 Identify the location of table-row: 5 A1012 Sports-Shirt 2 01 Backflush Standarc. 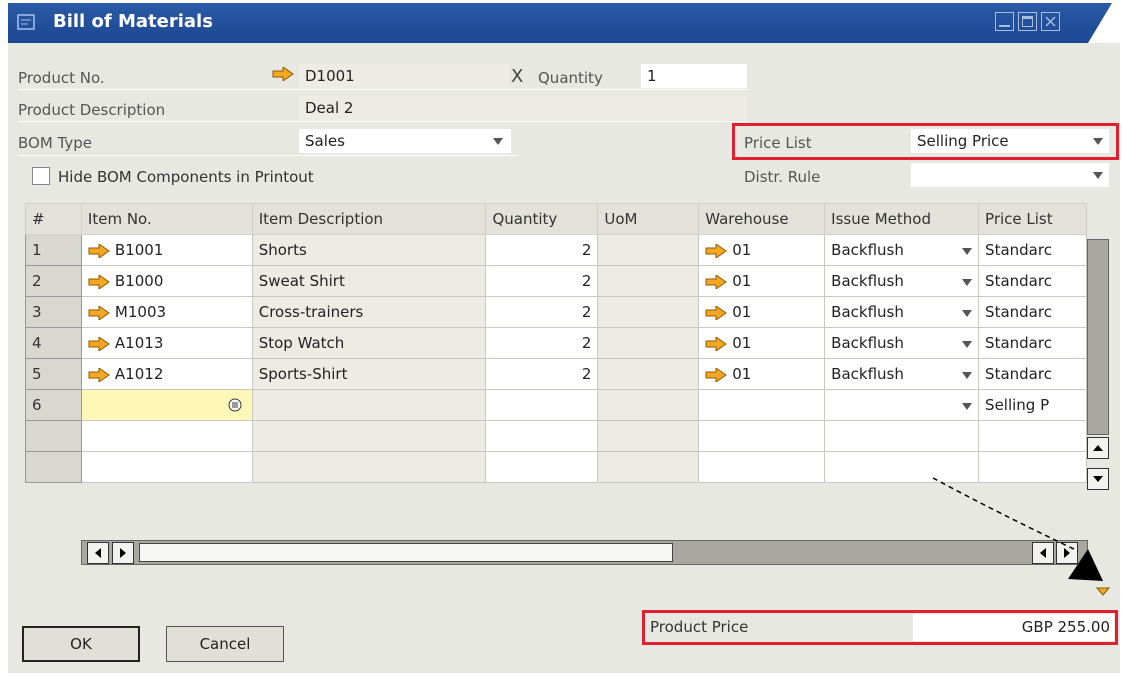
(556, 374).